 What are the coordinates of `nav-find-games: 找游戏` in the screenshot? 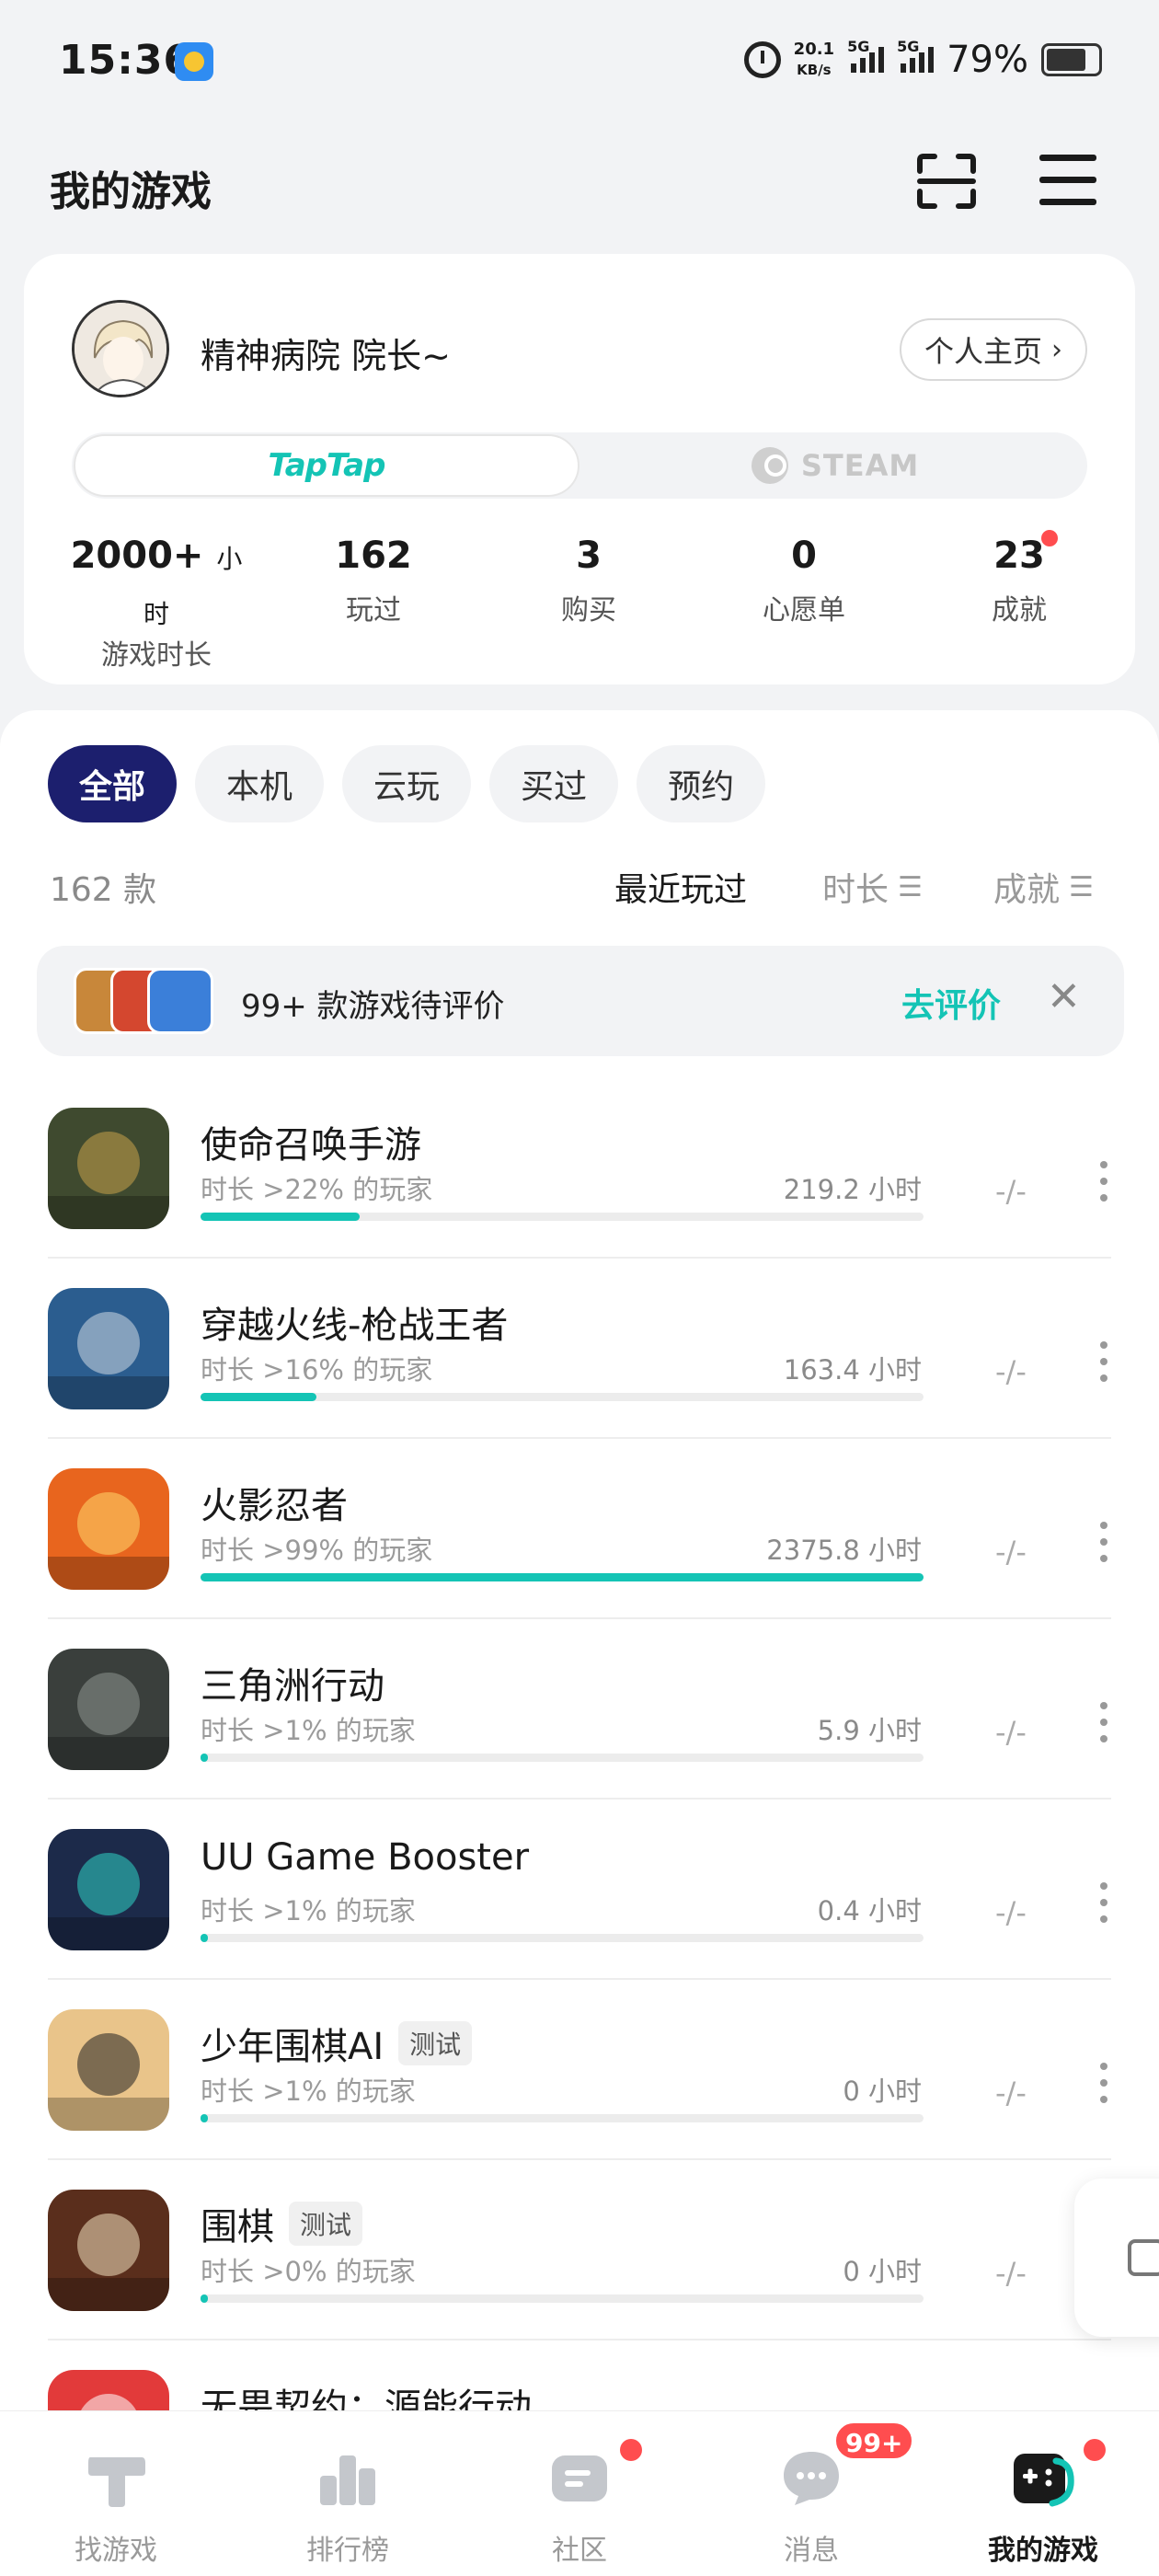 It's located at (116, 2493).